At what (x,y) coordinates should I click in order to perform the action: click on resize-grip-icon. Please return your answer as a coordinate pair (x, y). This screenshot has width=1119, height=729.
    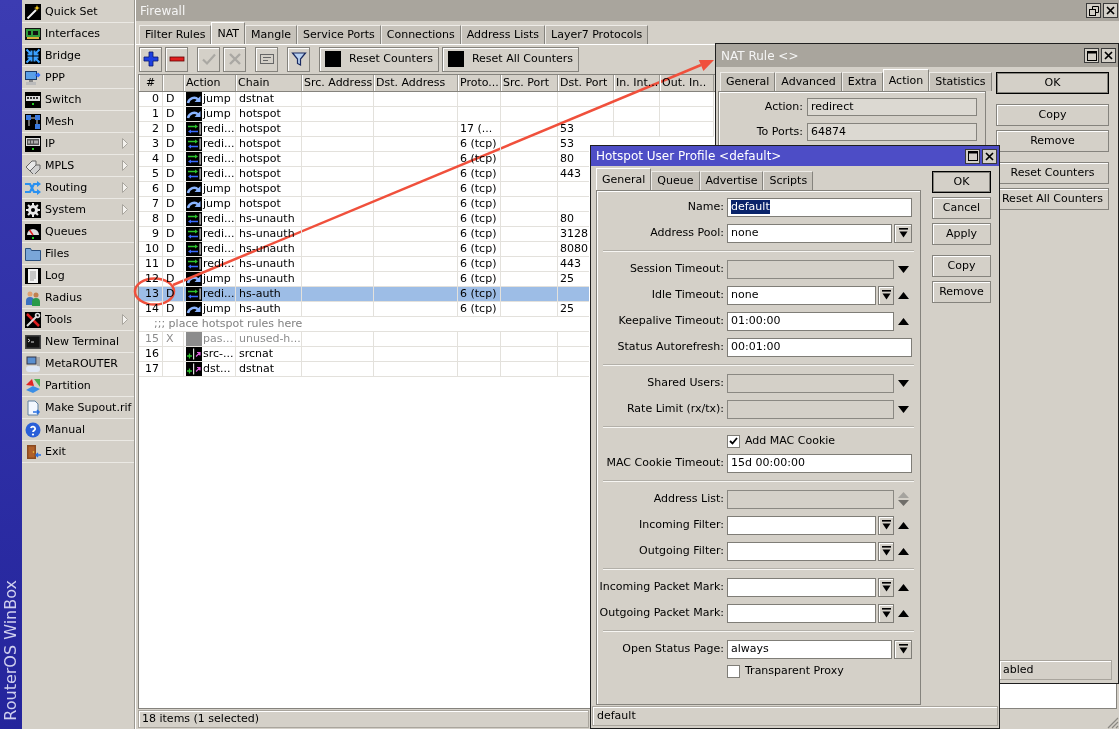
    Looking at the image, I should click on (1112, 722).